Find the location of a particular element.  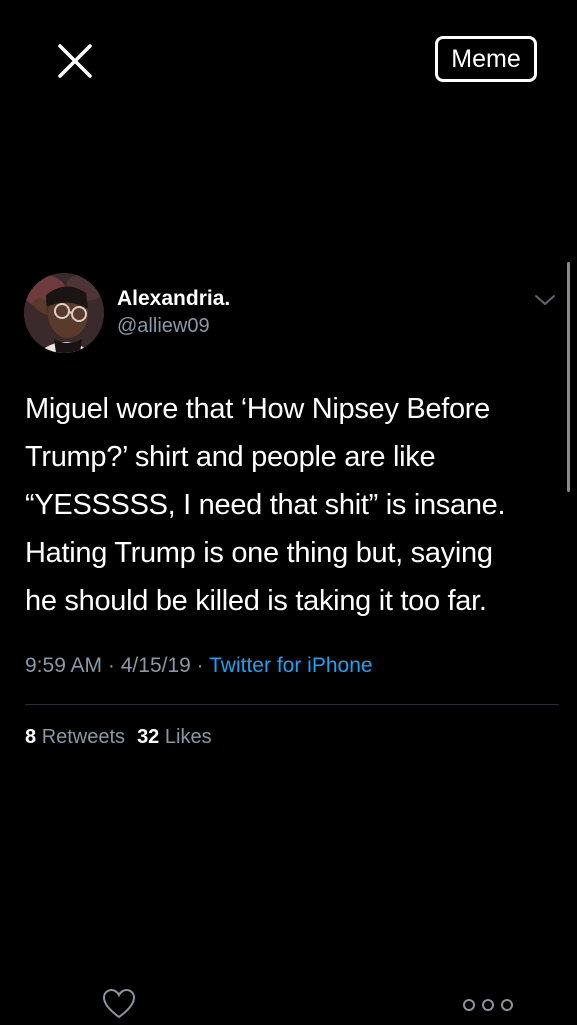

avatar-image is located at coordinates (64, 313).